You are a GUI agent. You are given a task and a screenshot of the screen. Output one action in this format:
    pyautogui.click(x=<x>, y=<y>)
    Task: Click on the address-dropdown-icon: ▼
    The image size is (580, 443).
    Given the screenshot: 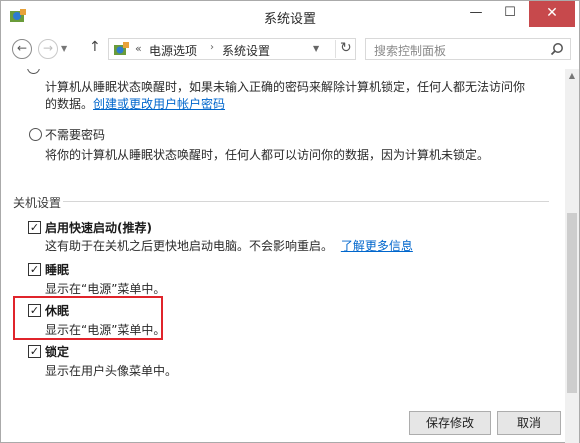 What is the action you would take?
    pyautogui.click(x=316, y=48)
    